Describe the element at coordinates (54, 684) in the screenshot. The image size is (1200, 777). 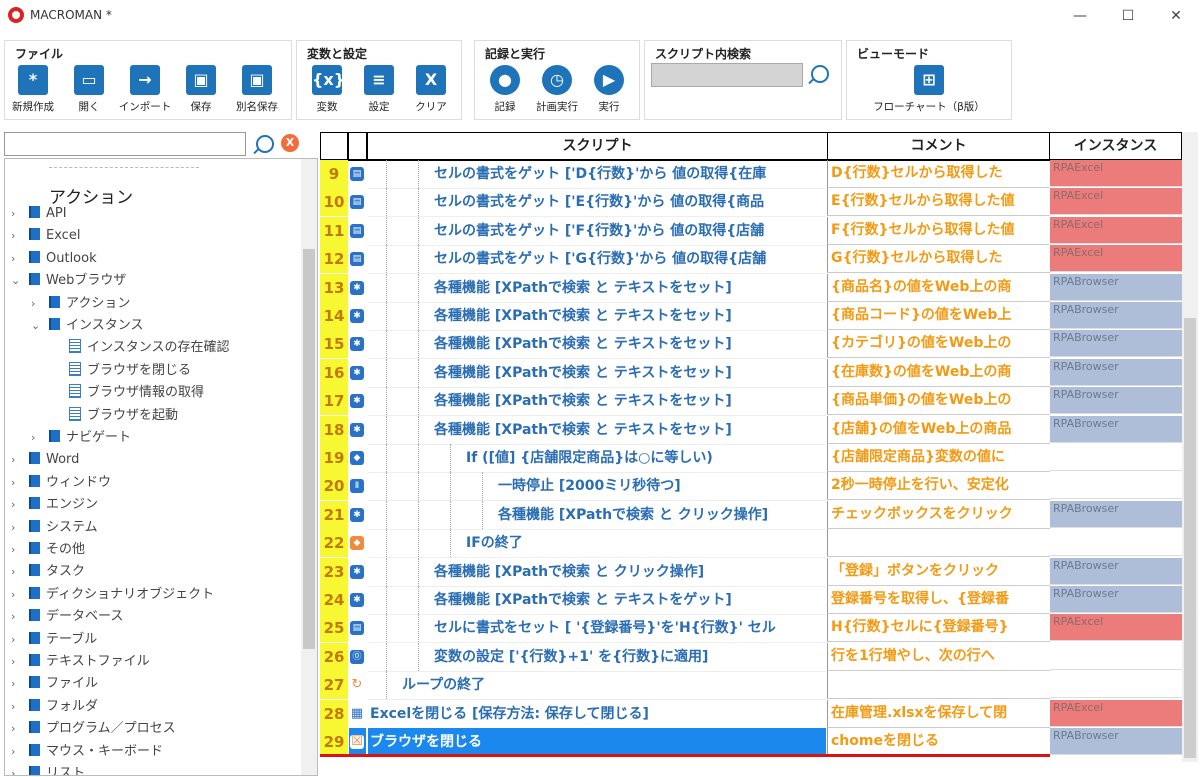
I see `tree-item: › ファイル` at that location.